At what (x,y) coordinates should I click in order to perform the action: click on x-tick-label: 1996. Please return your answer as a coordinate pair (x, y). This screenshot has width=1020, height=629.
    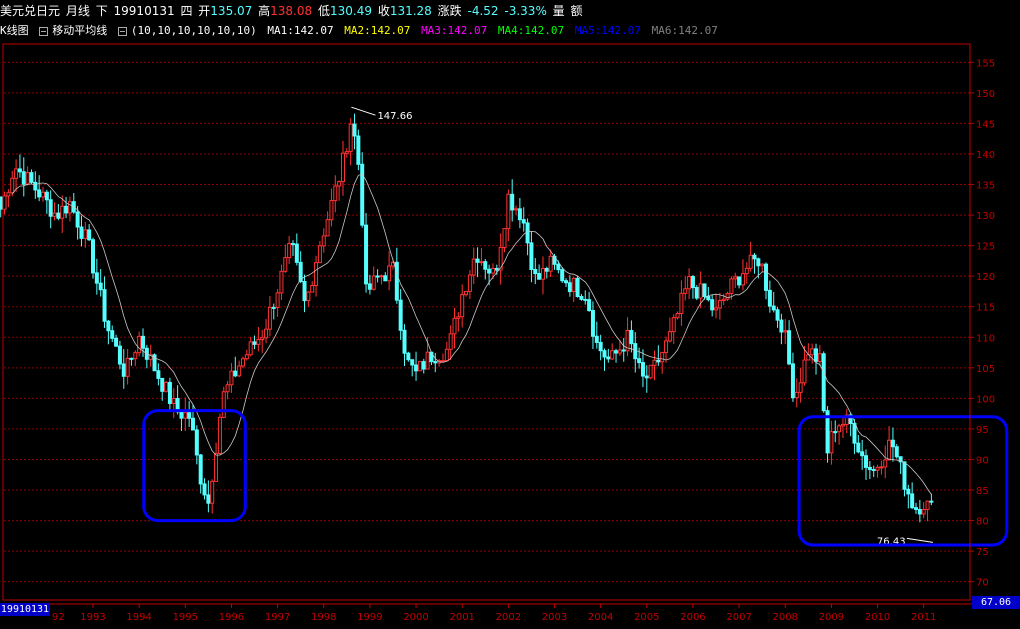
    Looking at the image, I should click on (231, 617).